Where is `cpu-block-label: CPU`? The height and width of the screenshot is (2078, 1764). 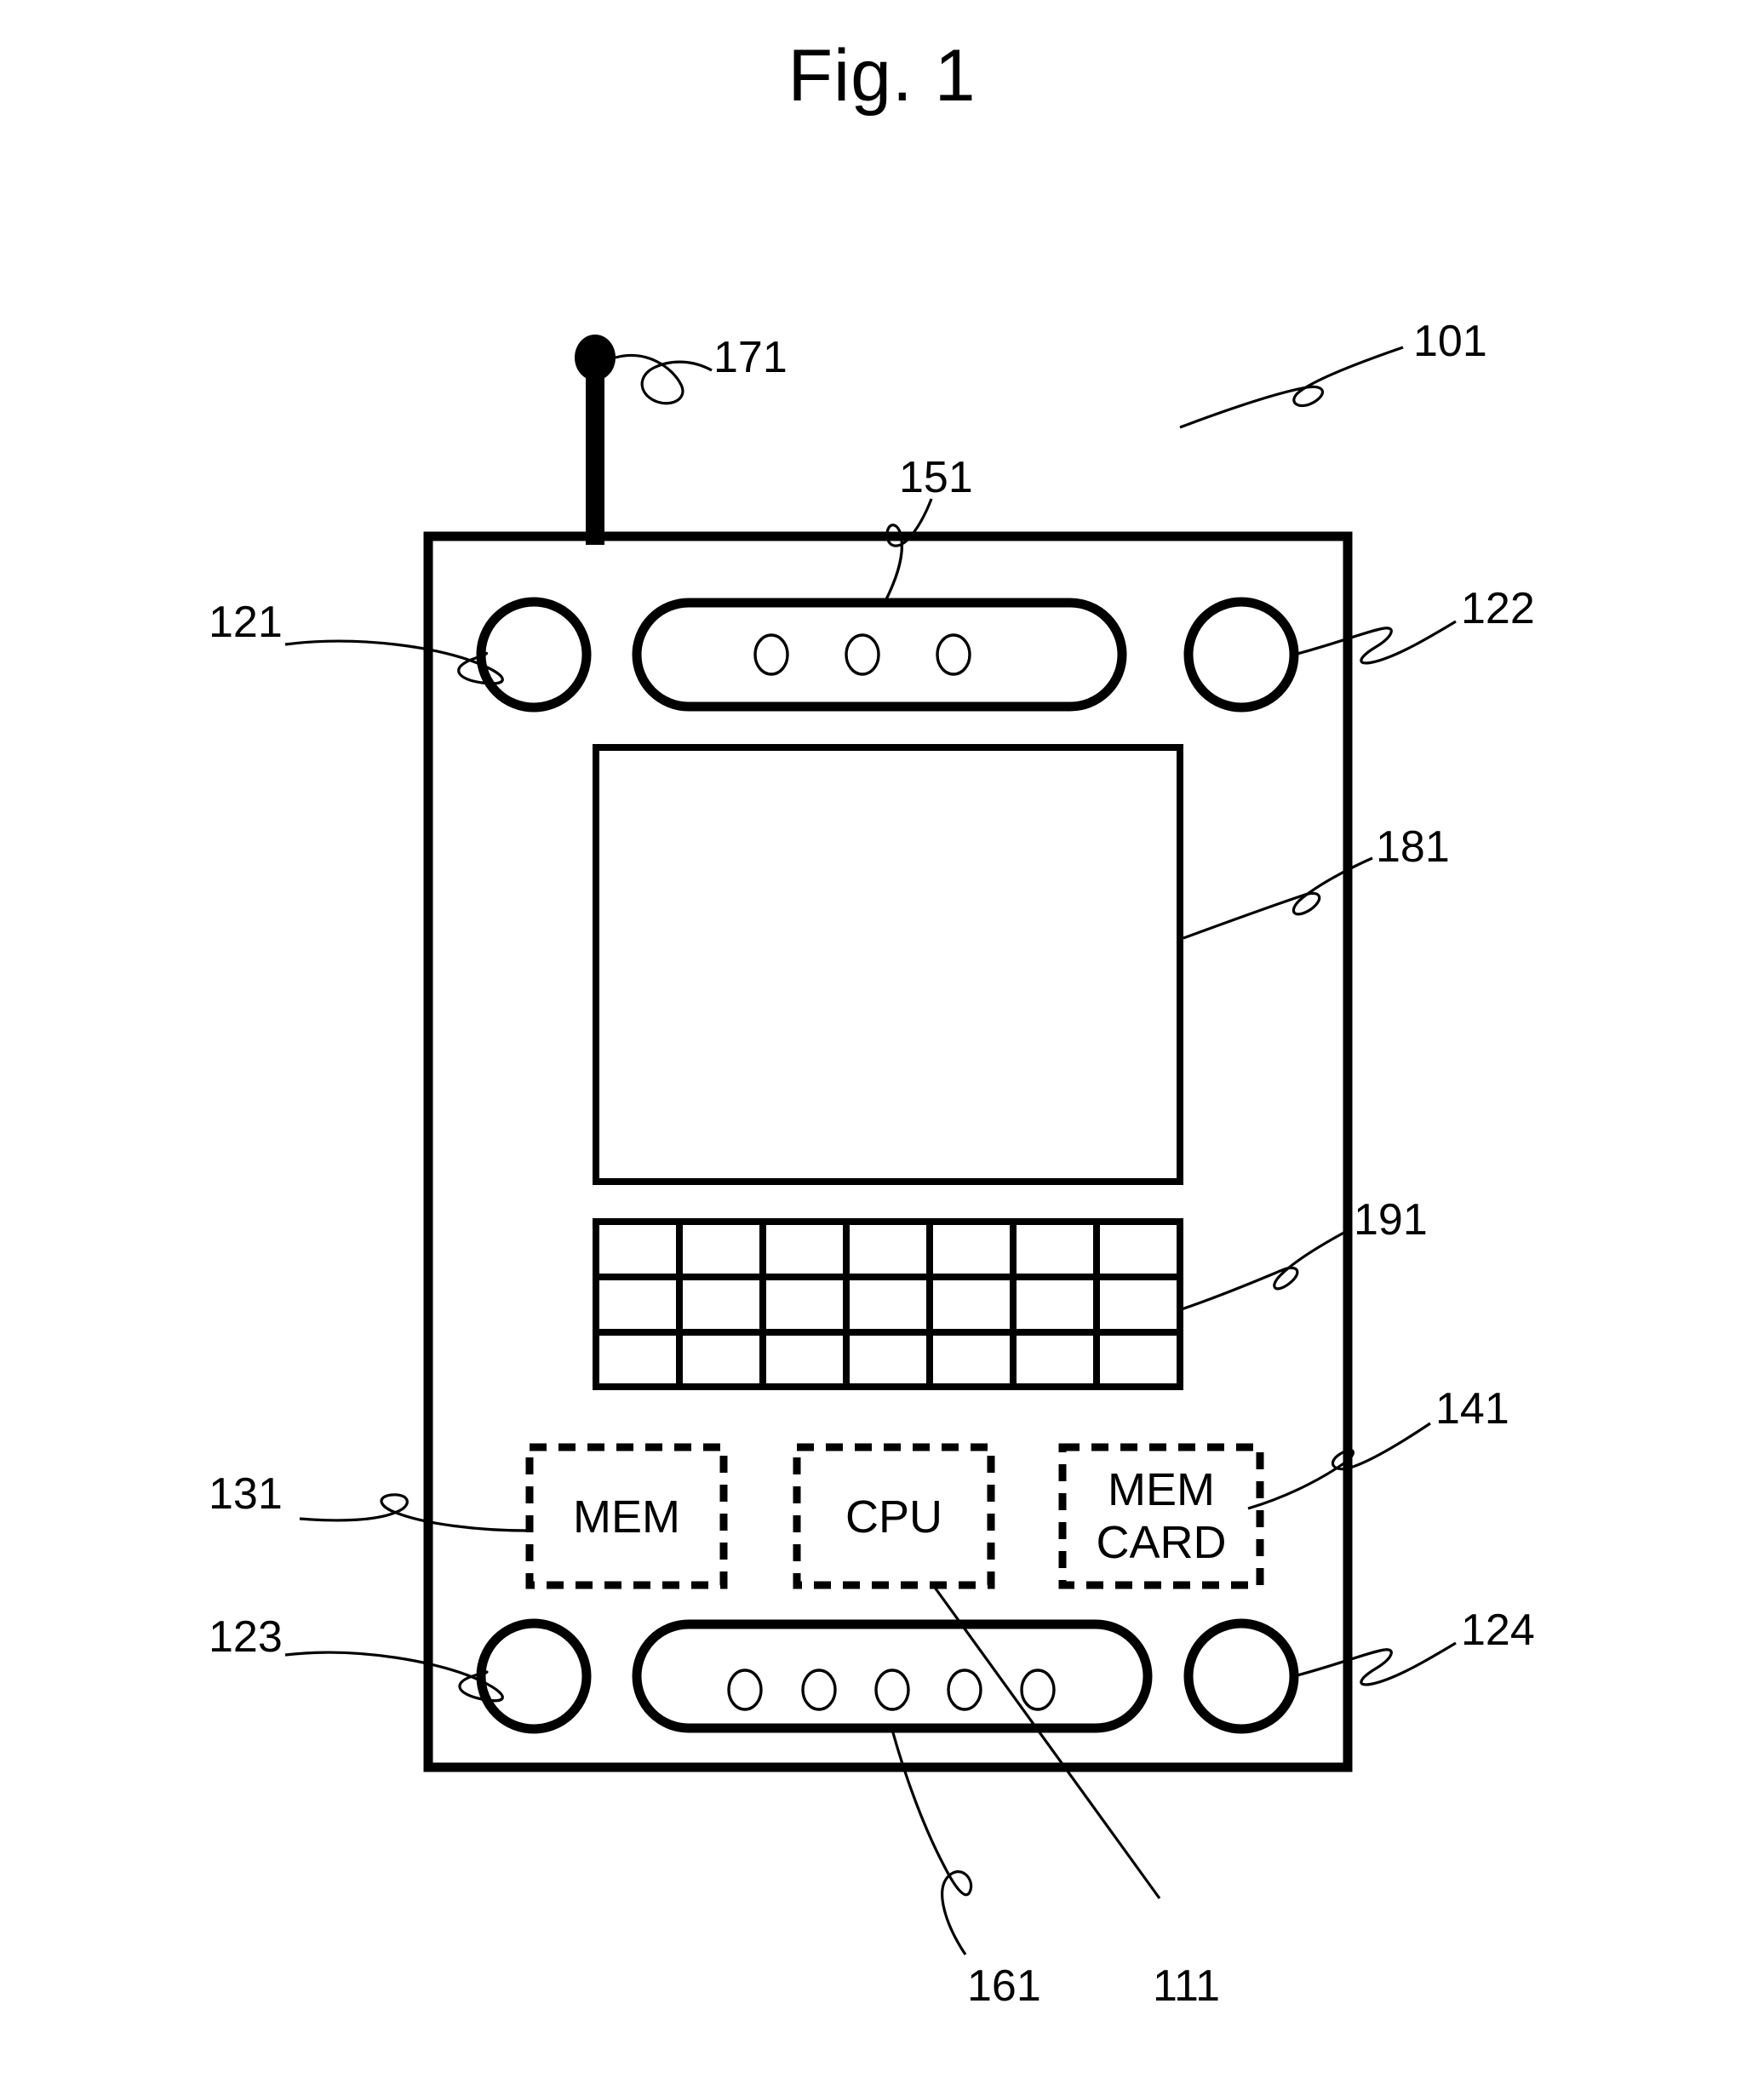 cpu-block-label: CPU is located at coordinates (894, 1517).